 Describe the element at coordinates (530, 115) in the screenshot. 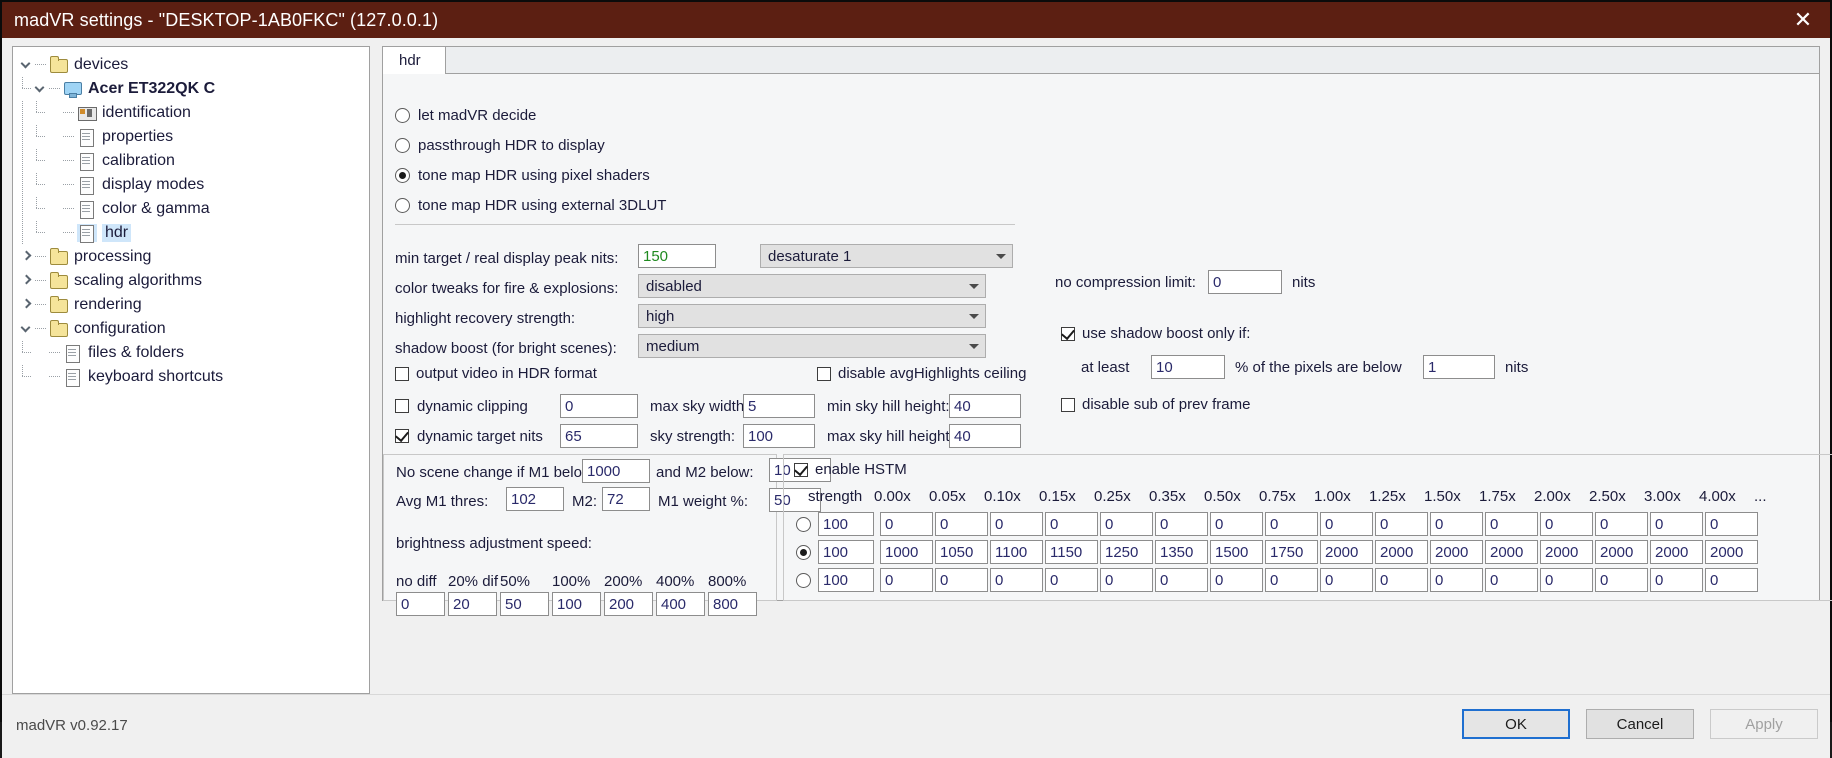

I see `hdr-mode-option-0: let madVR decide` at that location.